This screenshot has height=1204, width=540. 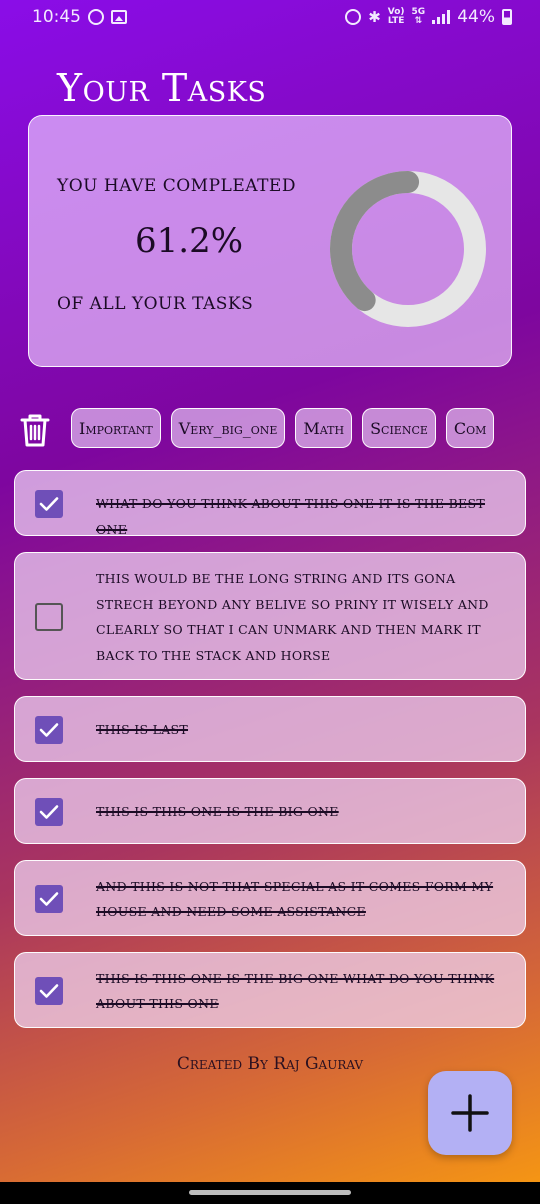 What do you see at coordinates (142, 730) in the screenshot?
I see `task-text: this is last` at bounding box center [142, 730].